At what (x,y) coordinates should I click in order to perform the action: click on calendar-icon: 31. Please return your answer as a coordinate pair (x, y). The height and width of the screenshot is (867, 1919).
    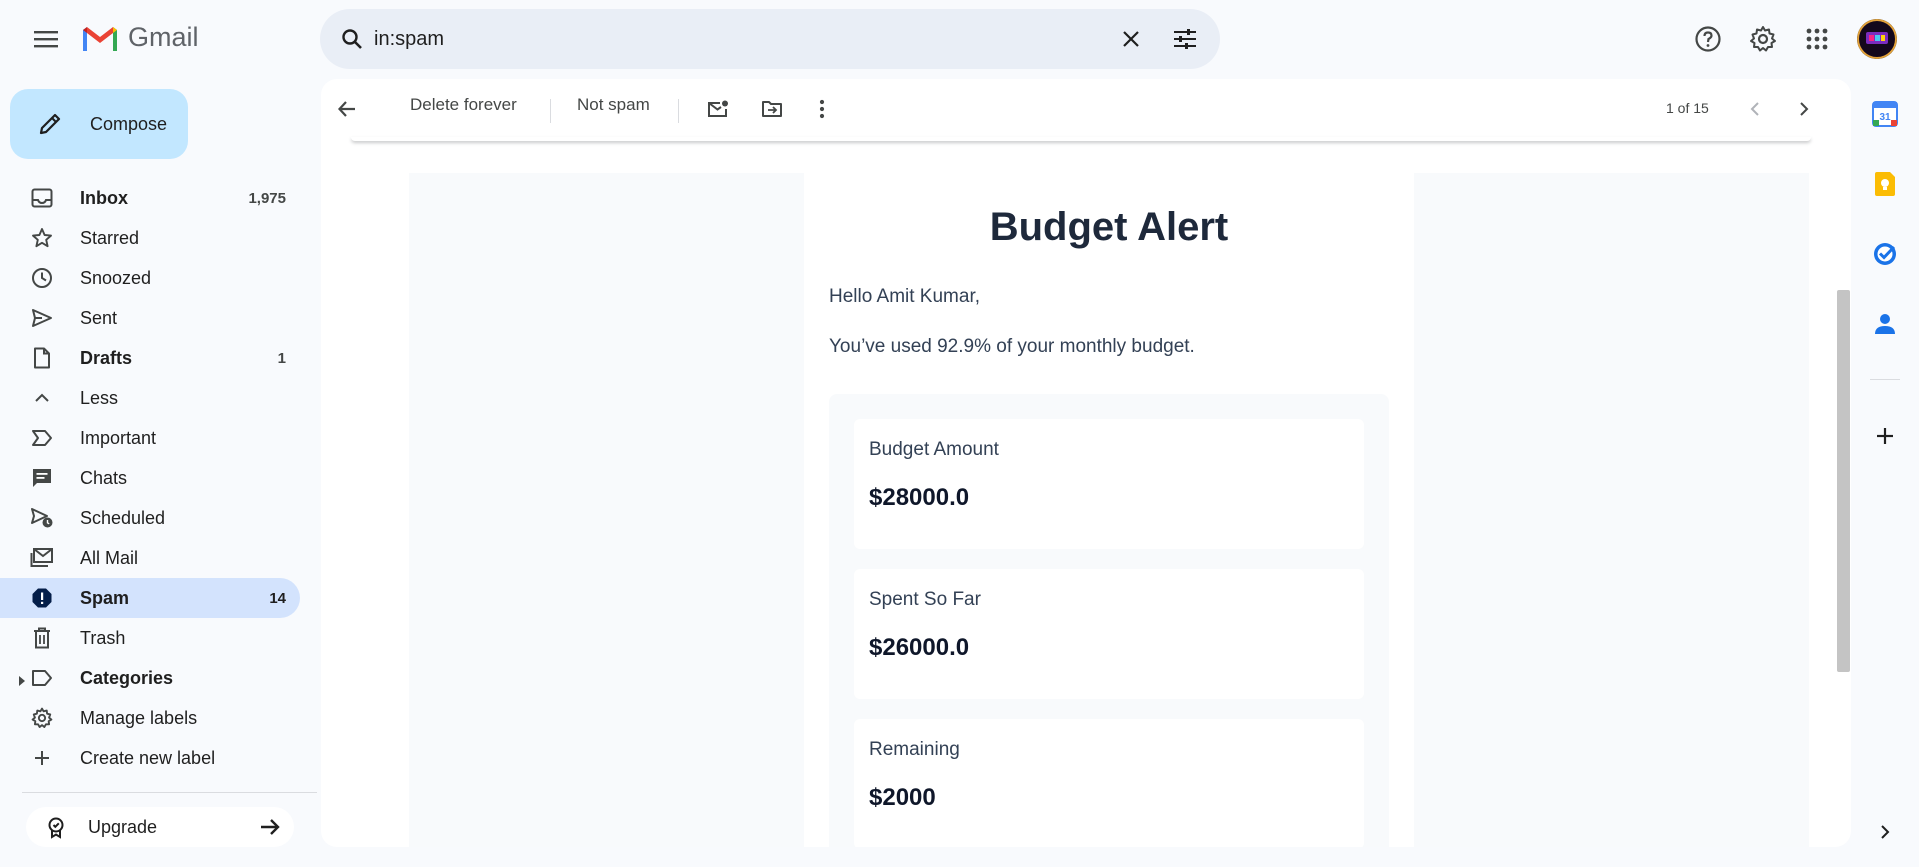
    Looking at the image, I should click on (1885, 114).